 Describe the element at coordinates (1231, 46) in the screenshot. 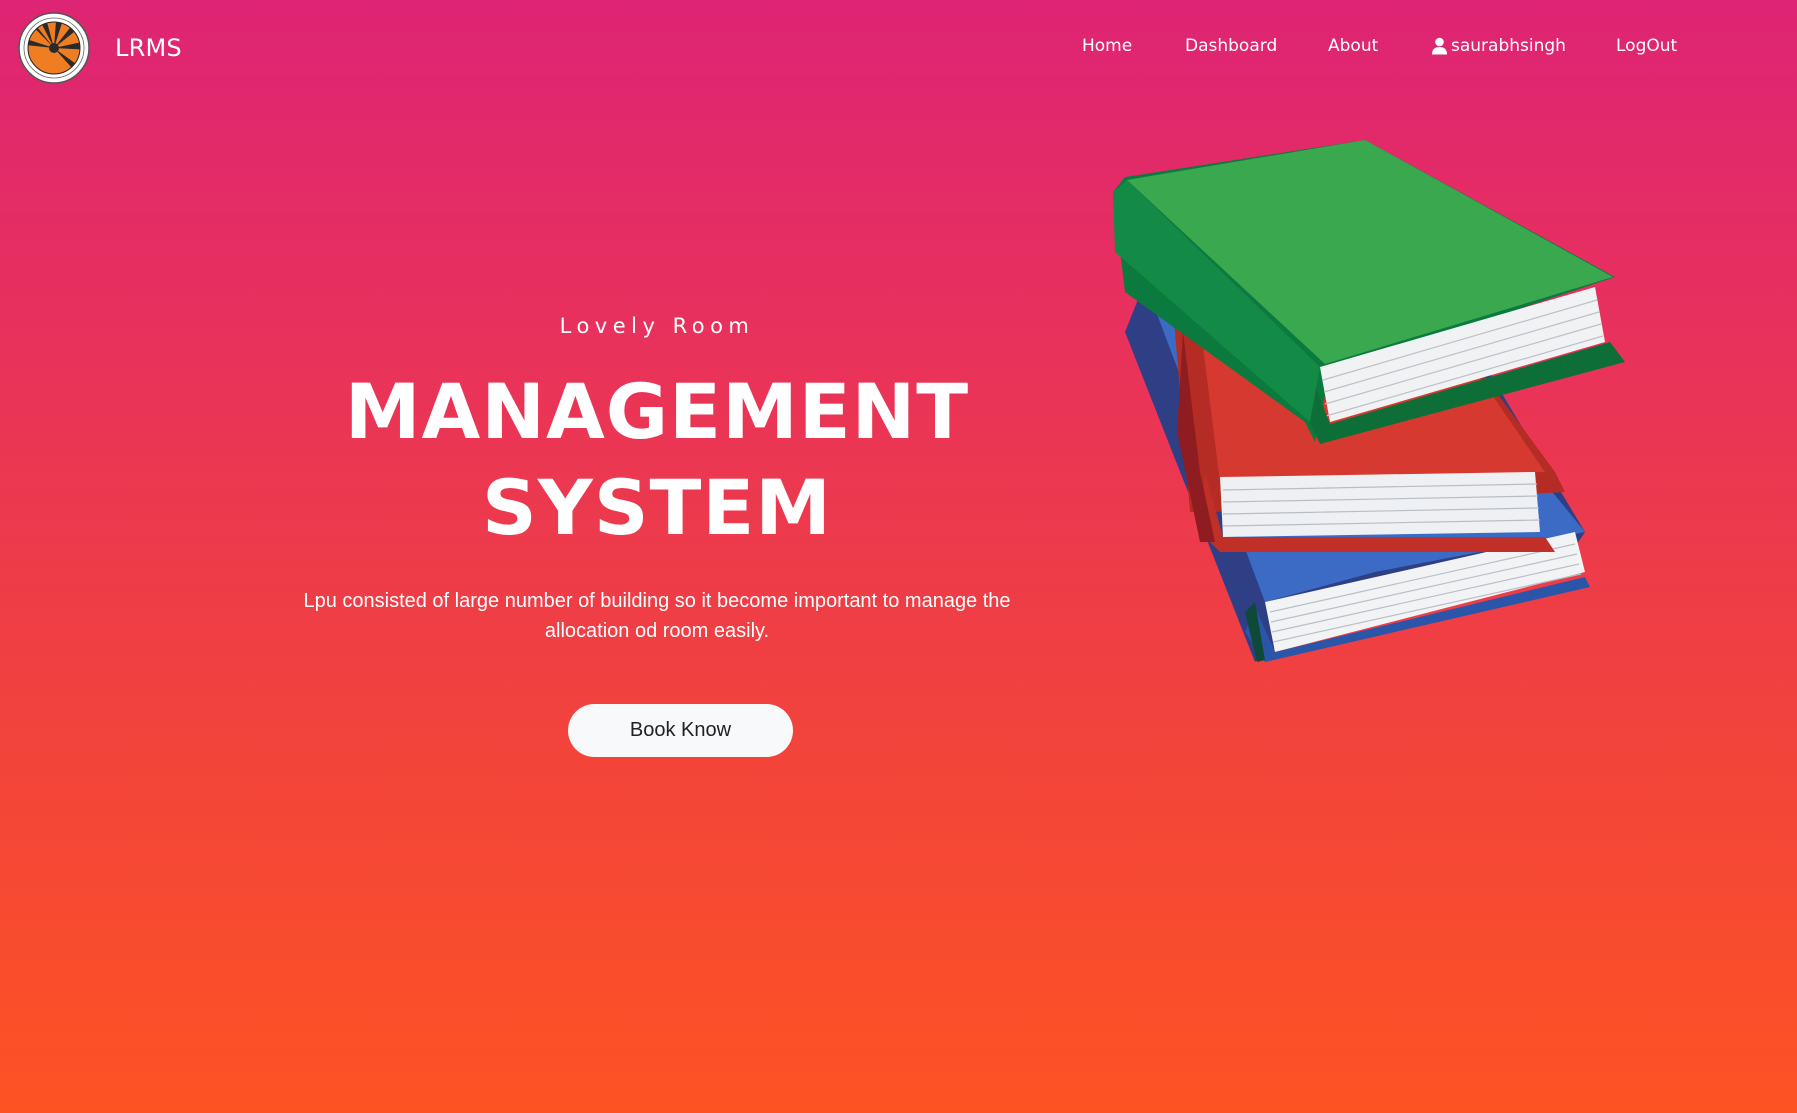

I see `nav-dashboard: Dashboard` at that location.